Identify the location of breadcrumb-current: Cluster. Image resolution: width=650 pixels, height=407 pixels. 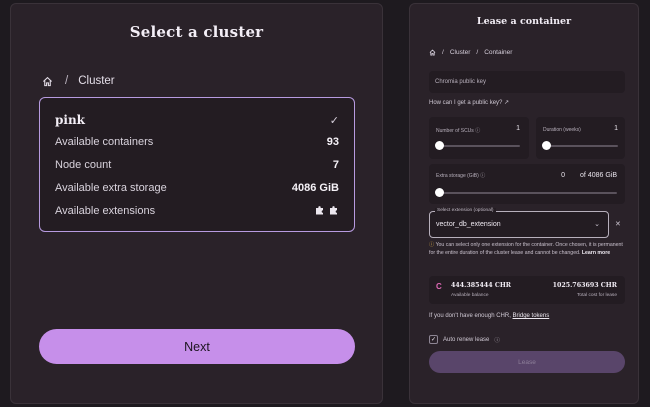
(96, 81).